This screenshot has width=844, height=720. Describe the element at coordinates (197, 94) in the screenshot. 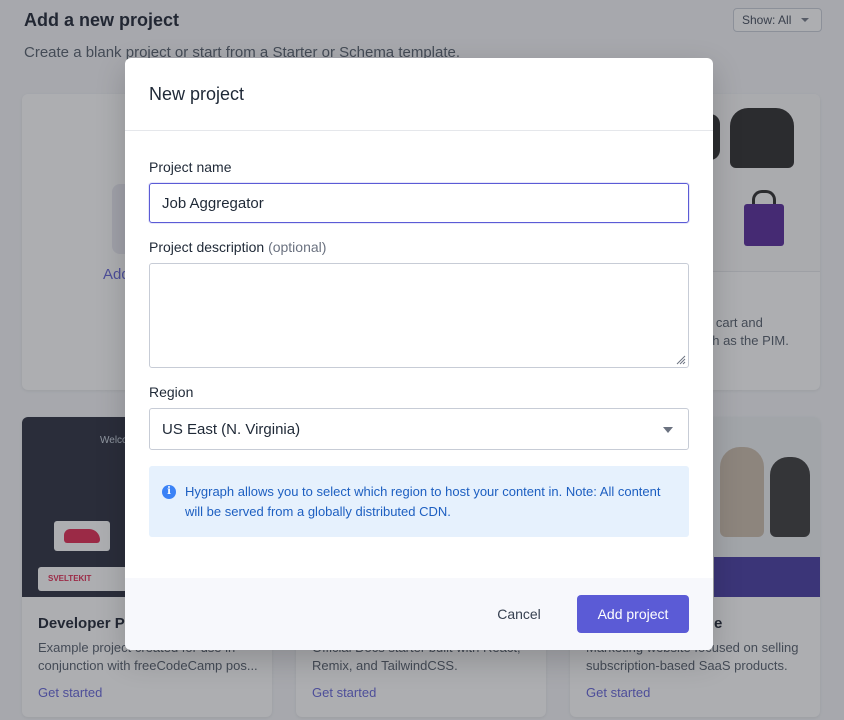

I see `dialog-title: New project` at that location.